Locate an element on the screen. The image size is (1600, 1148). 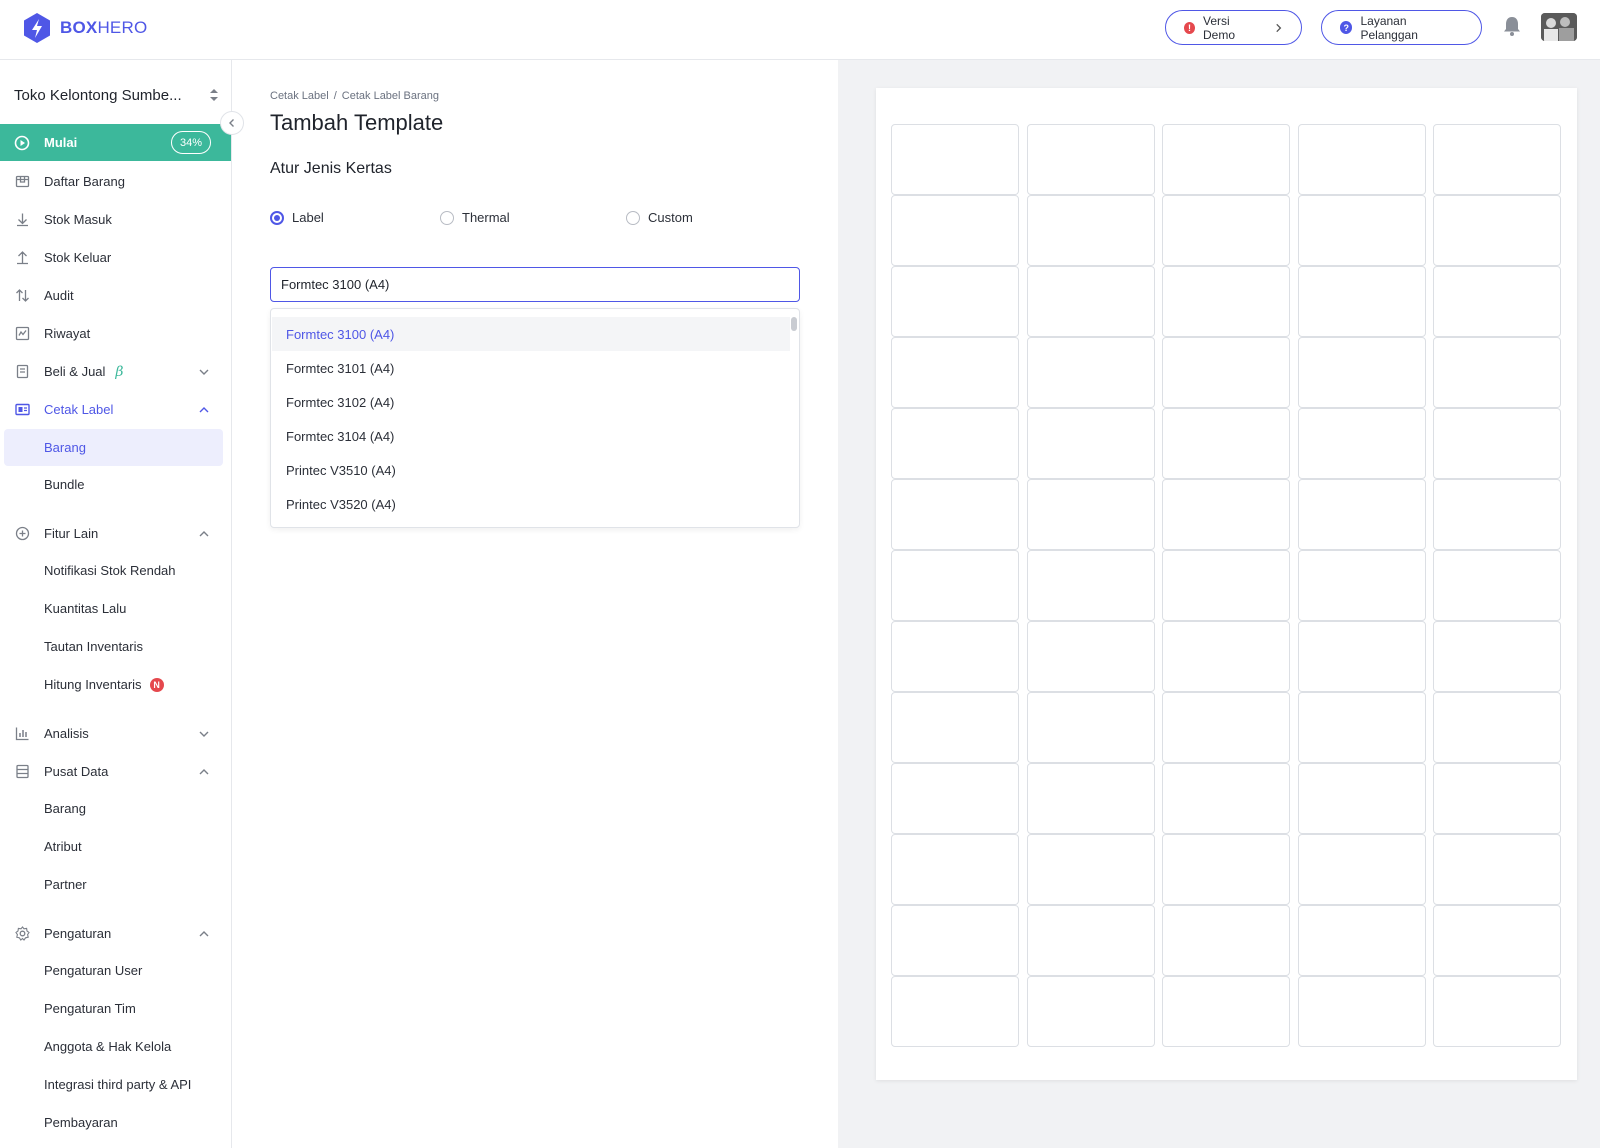
alert-icon: ! is located at coordinates (1189, 27).